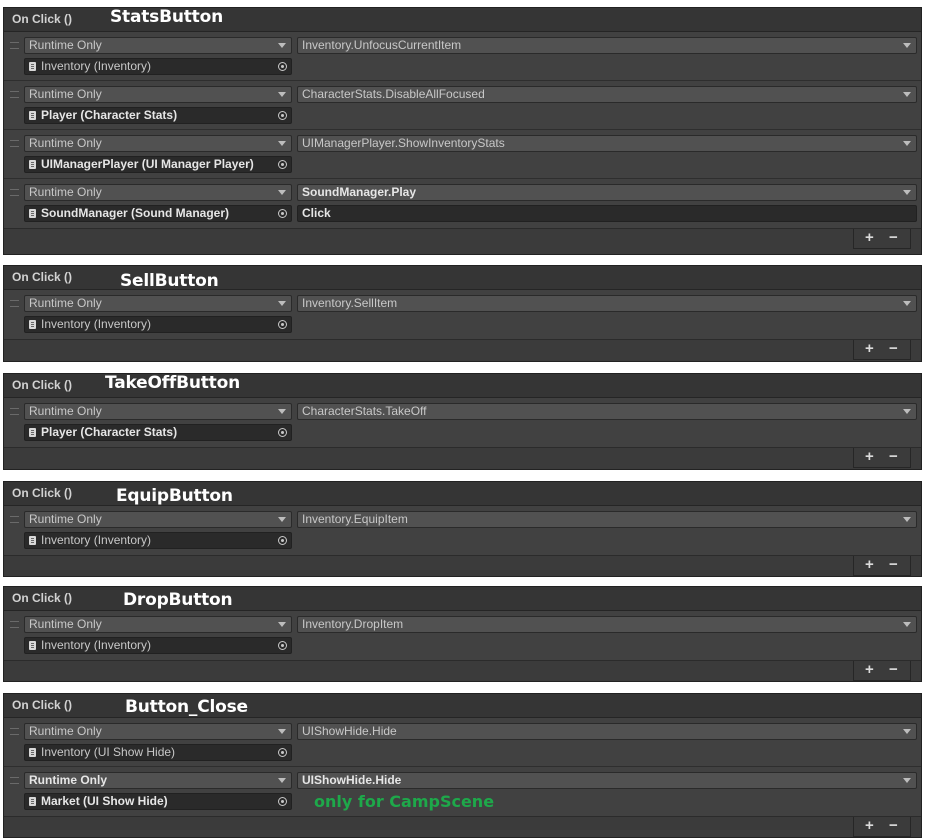  What do you see at coordinates (607, 192) in the screenshot?
I see `function-dropdown: SoundManager.Play` at bounding box center [607, 192].